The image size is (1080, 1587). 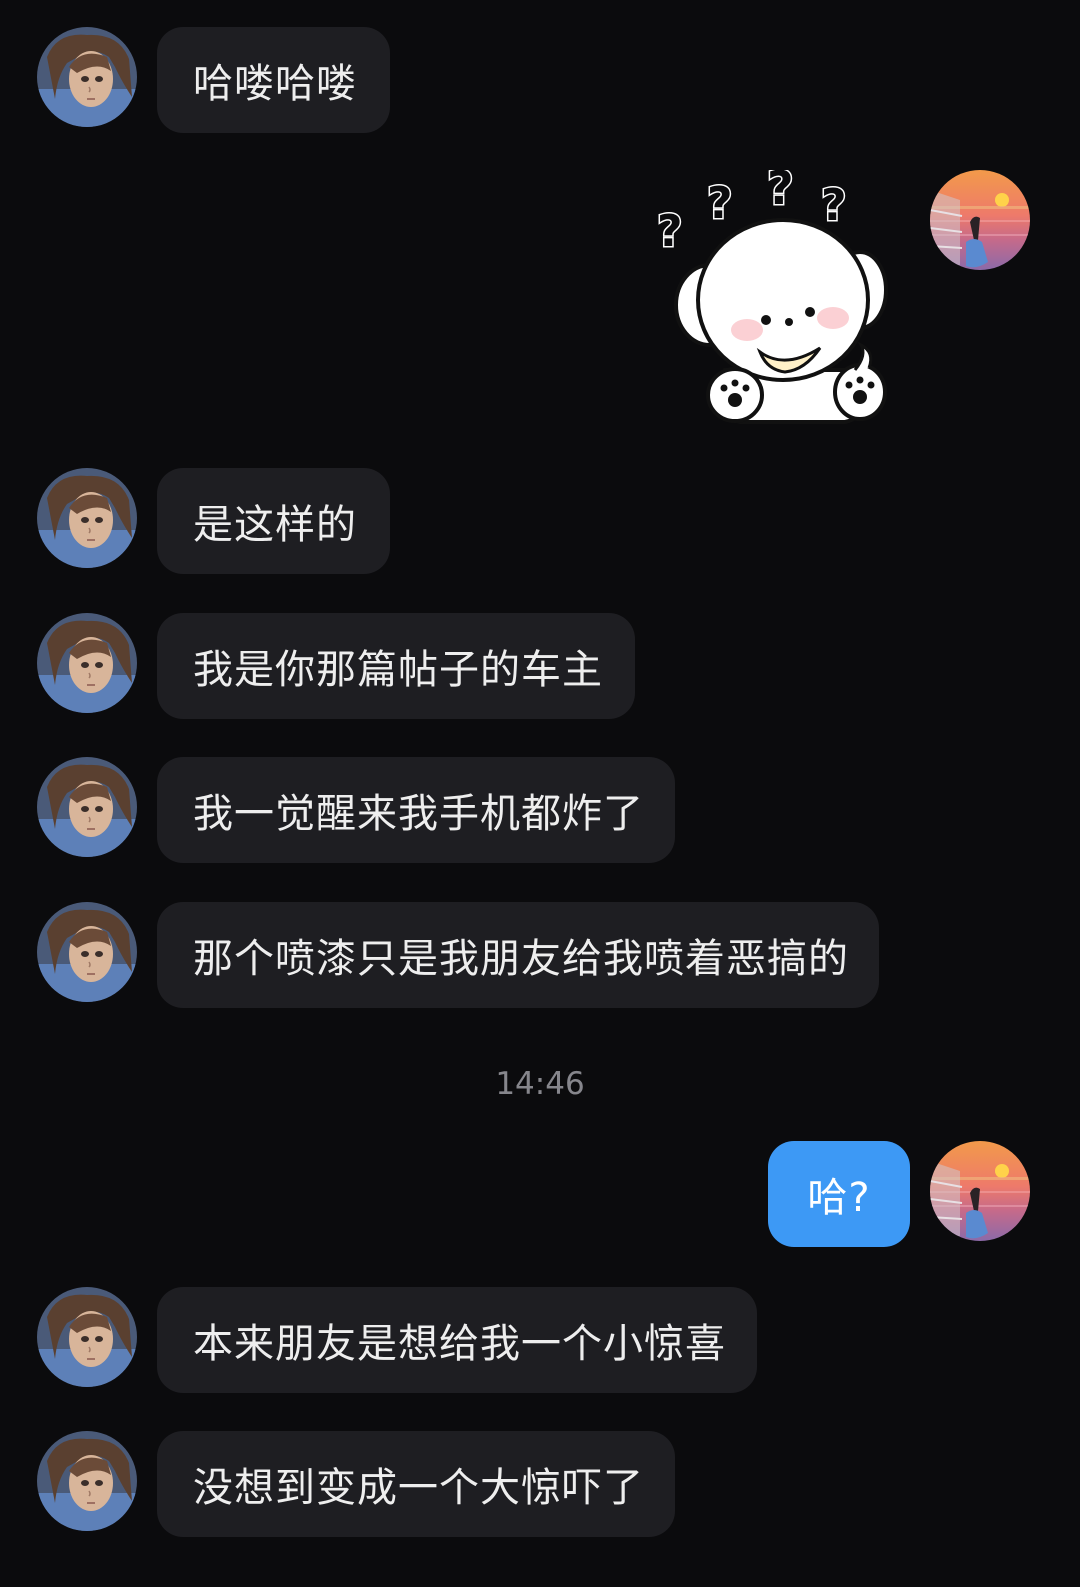 What do you see at coordinates (398, 670) in the screenshot?
I see `message-text: 我是你那篇帖子的车主` at bounding box center [398, 670].